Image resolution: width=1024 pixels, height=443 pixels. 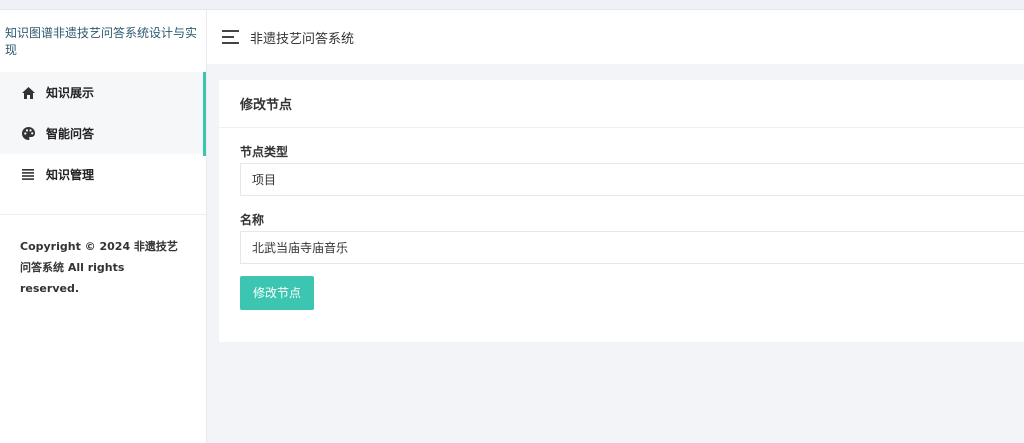 I want to click on palette-icon, so click(x=28, y=134).